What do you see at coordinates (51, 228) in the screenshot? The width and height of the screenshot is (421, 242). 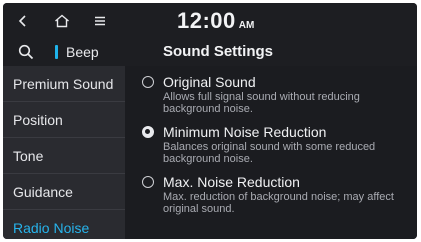 I see `sidebar-item-label: Radio Noise` at bounding box center [51, 228].